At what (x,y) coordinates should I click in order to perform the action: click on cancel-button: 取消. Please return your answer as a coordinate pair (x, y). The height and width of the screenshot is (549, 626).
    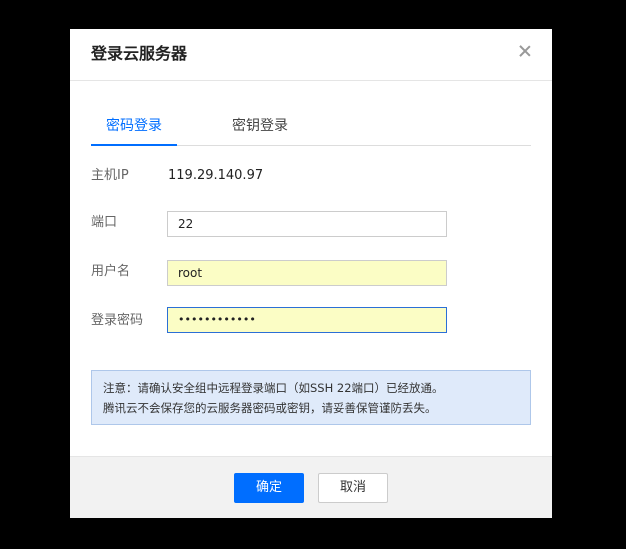
    Looking at the image, I should click on (353, 488).